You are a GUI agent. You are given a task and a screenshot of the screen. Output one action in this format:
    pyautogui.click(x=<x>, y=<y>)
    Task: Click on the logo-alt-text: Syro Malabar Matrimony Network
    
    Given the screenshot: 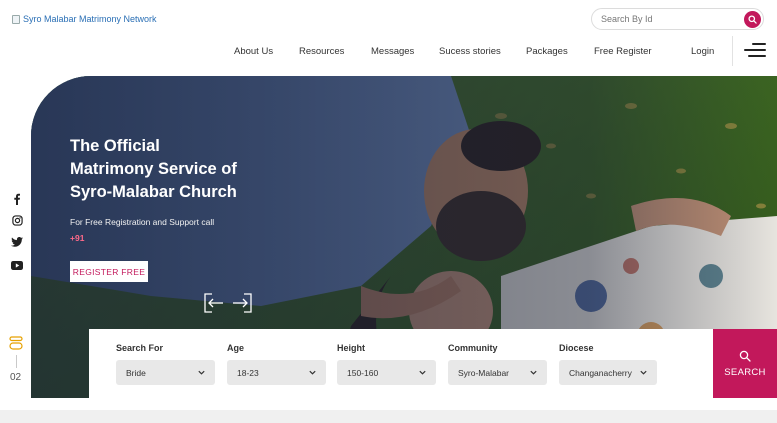 What is the action you would take?
    pyautogui.click(x=90, y=19)
    